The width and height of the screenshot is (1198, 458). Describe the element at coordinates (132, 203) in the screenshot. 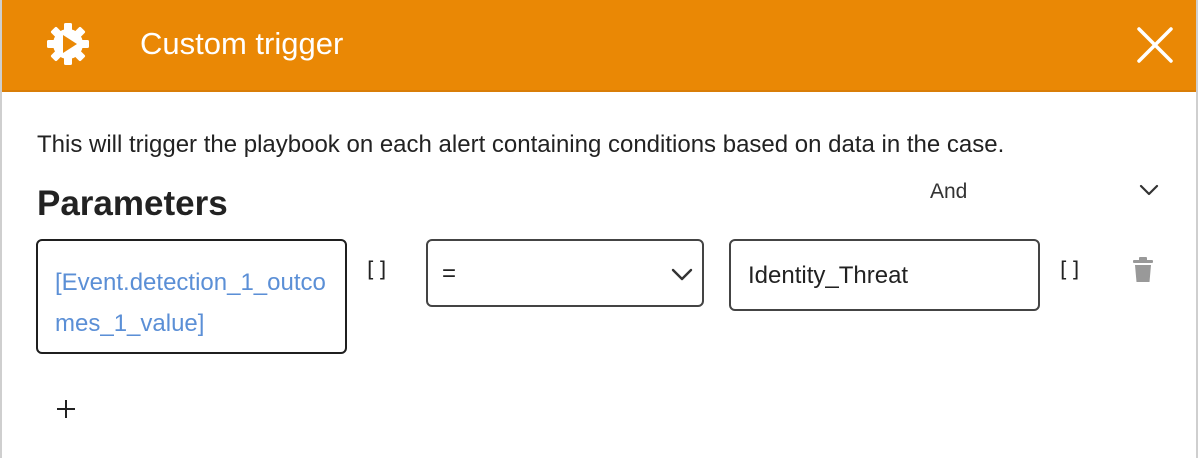

I see `parameters-heading: Parameters` at that location.